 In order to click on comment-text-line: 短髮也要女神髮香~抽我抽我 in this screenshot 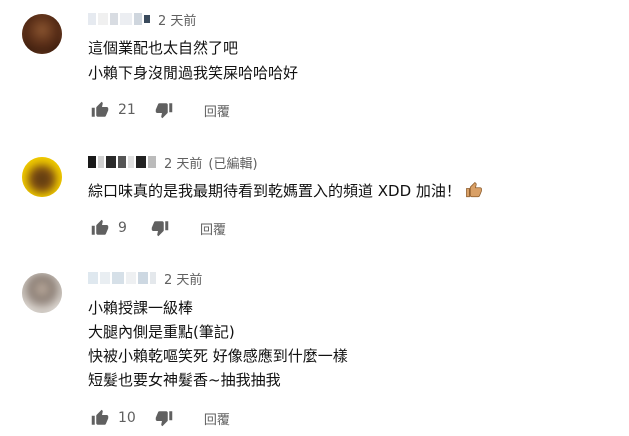, I will do `click(184, 380)`.